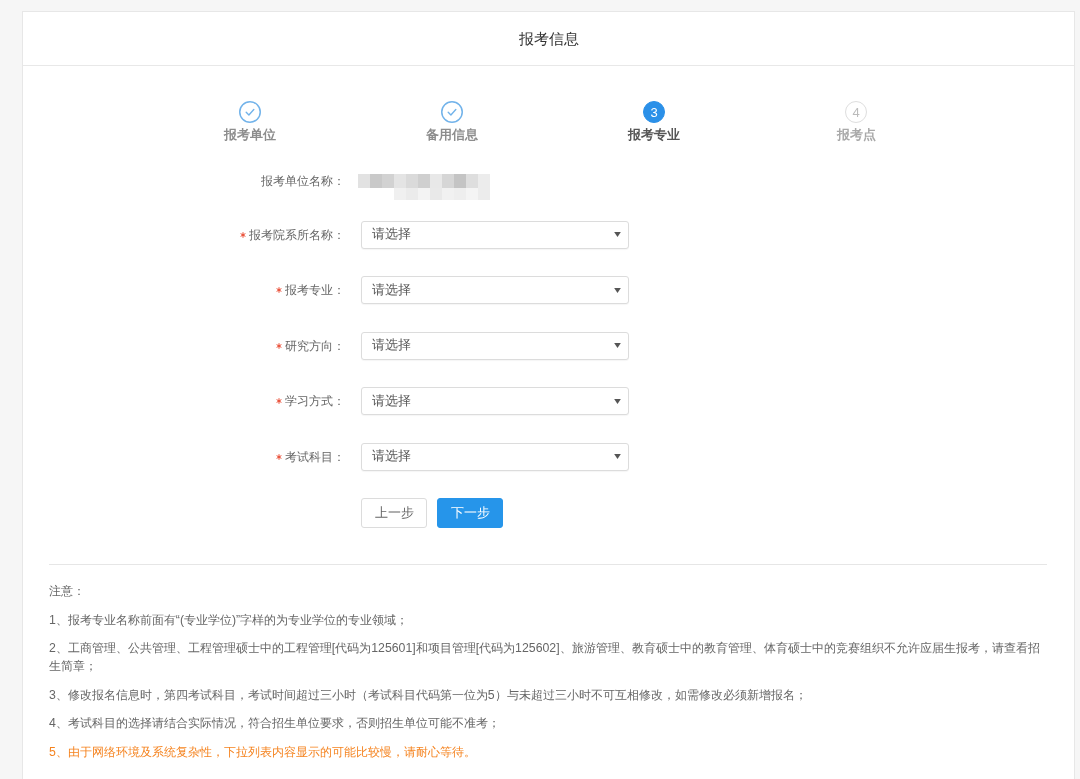 This screenshot has height=779, width=1080. I want to click on note-text: 2、工商管理、公共管理、工程管理硕士中的工程管理[代码为125601]和项目管理[代码为125602]、旅游管理、教育硕士中的教育管理、体育硕士中的竞赛组织不允许应届生报考，请查看招生简章；, so click(545, 657).